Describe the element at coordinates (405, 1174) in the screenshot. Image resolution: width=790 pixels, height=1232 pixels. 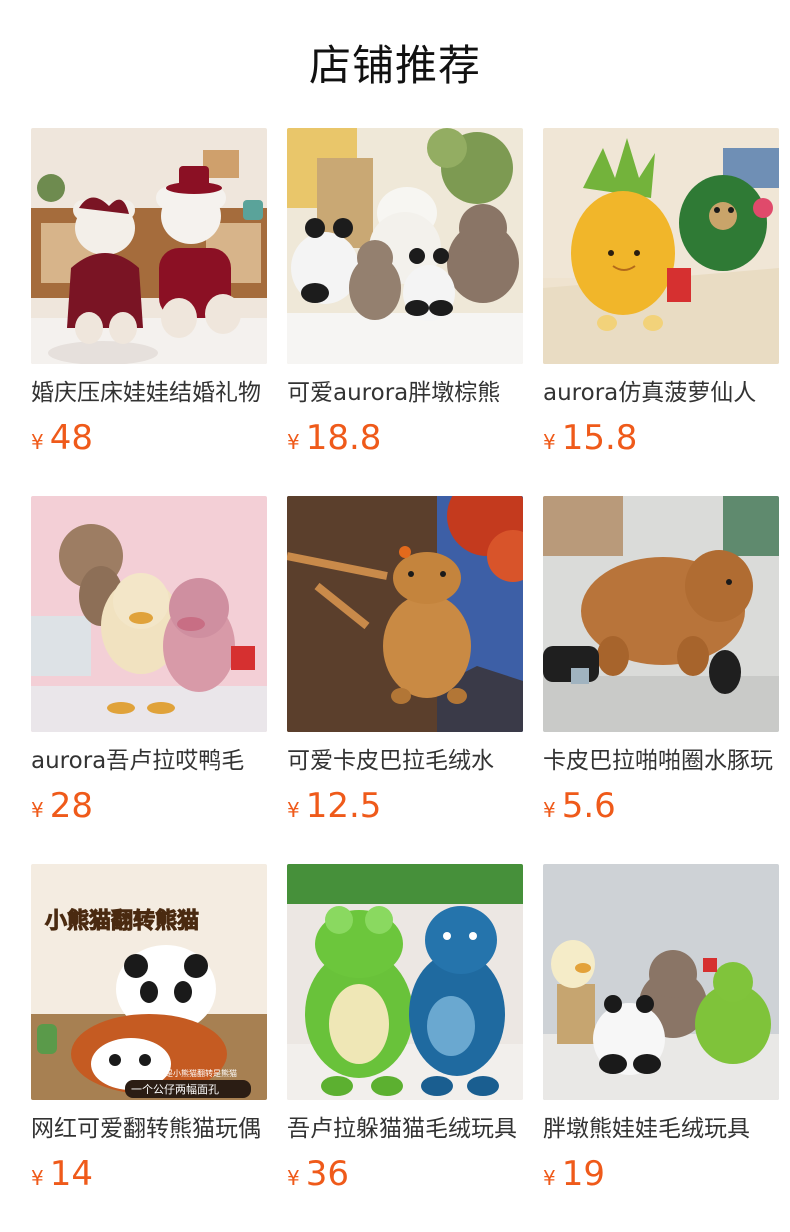
I see `product-price: ¥ 36` at that location.